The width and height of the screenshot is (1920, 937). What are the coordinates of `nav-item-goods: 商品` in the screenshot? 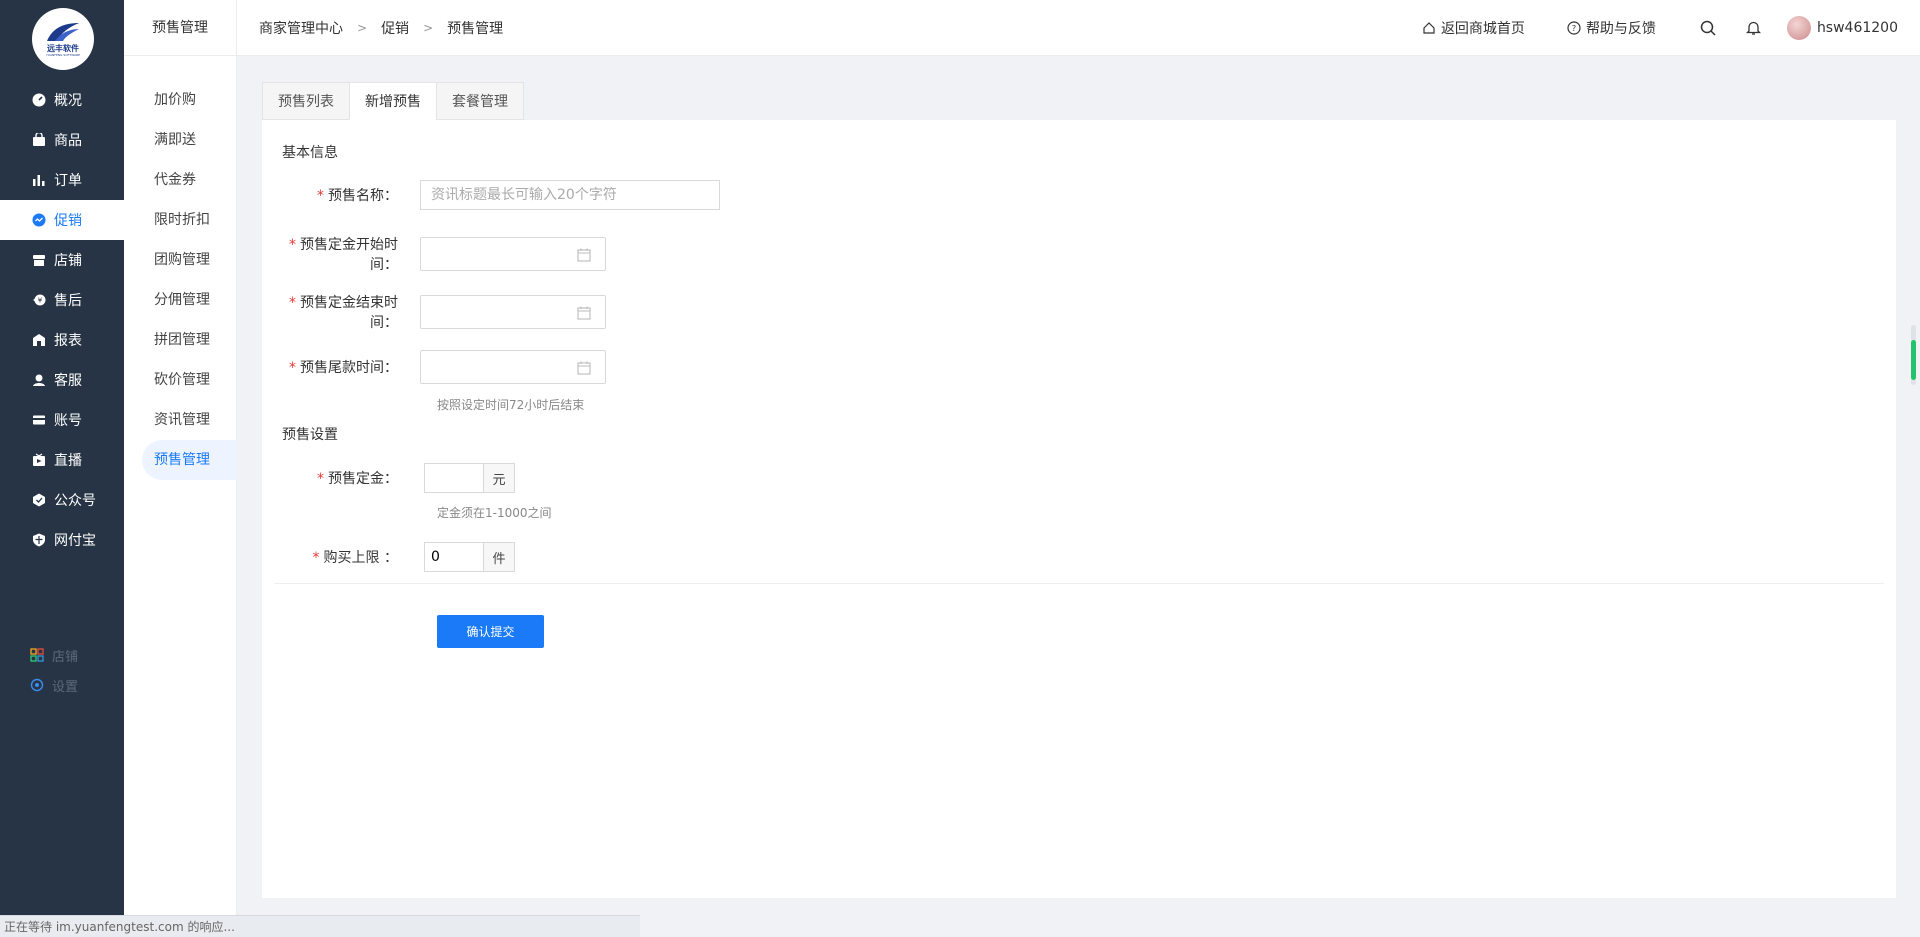 It's located at (62, 140).